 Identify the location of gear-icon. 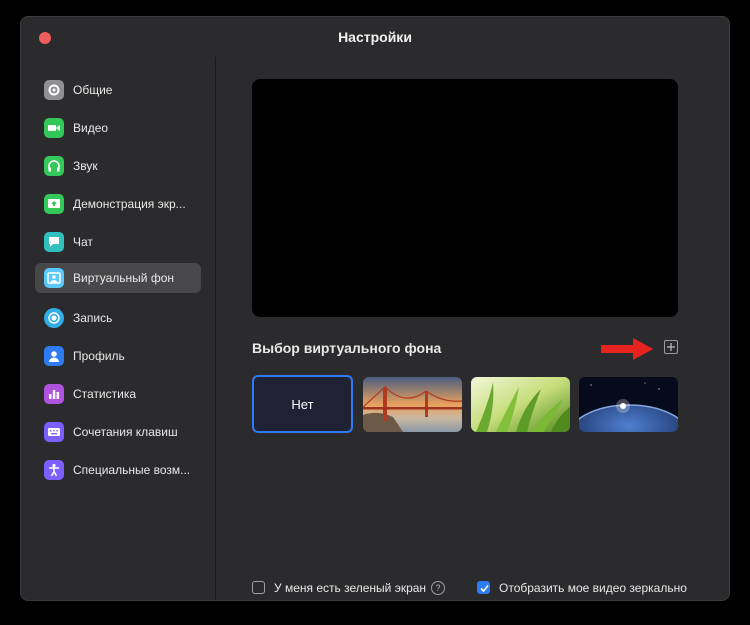
(54, 90).